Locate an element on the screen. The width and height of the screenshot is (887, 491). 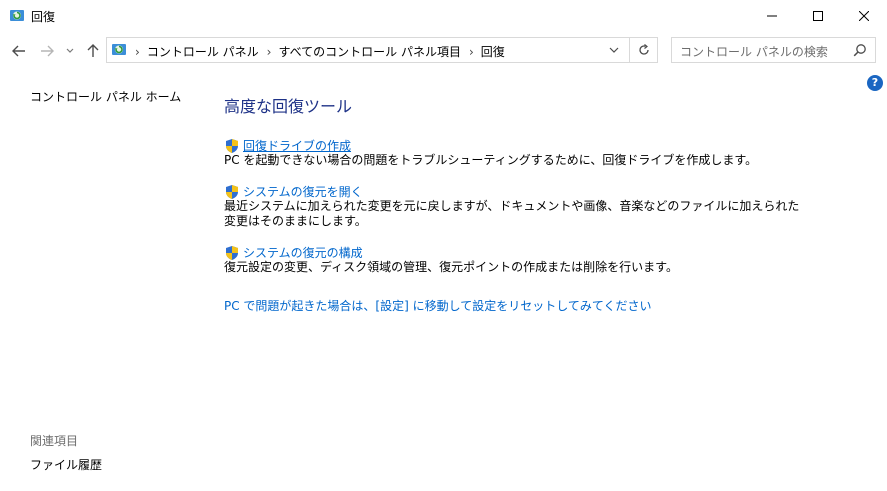
window-title: 回復 is located at coordinates (43, 17).